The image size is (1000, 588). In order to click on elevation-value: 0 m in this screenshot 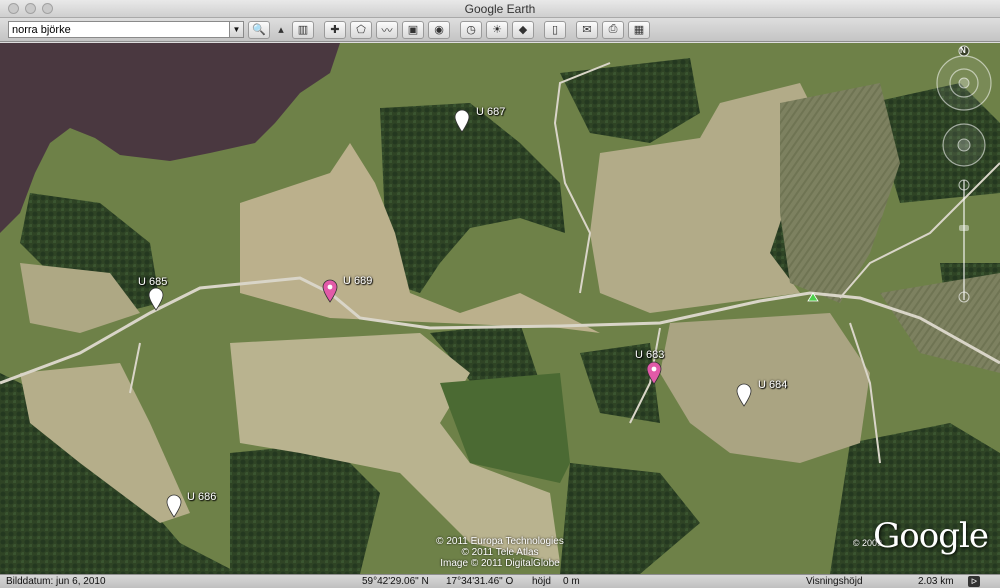, I will do `click(571, 581)`.